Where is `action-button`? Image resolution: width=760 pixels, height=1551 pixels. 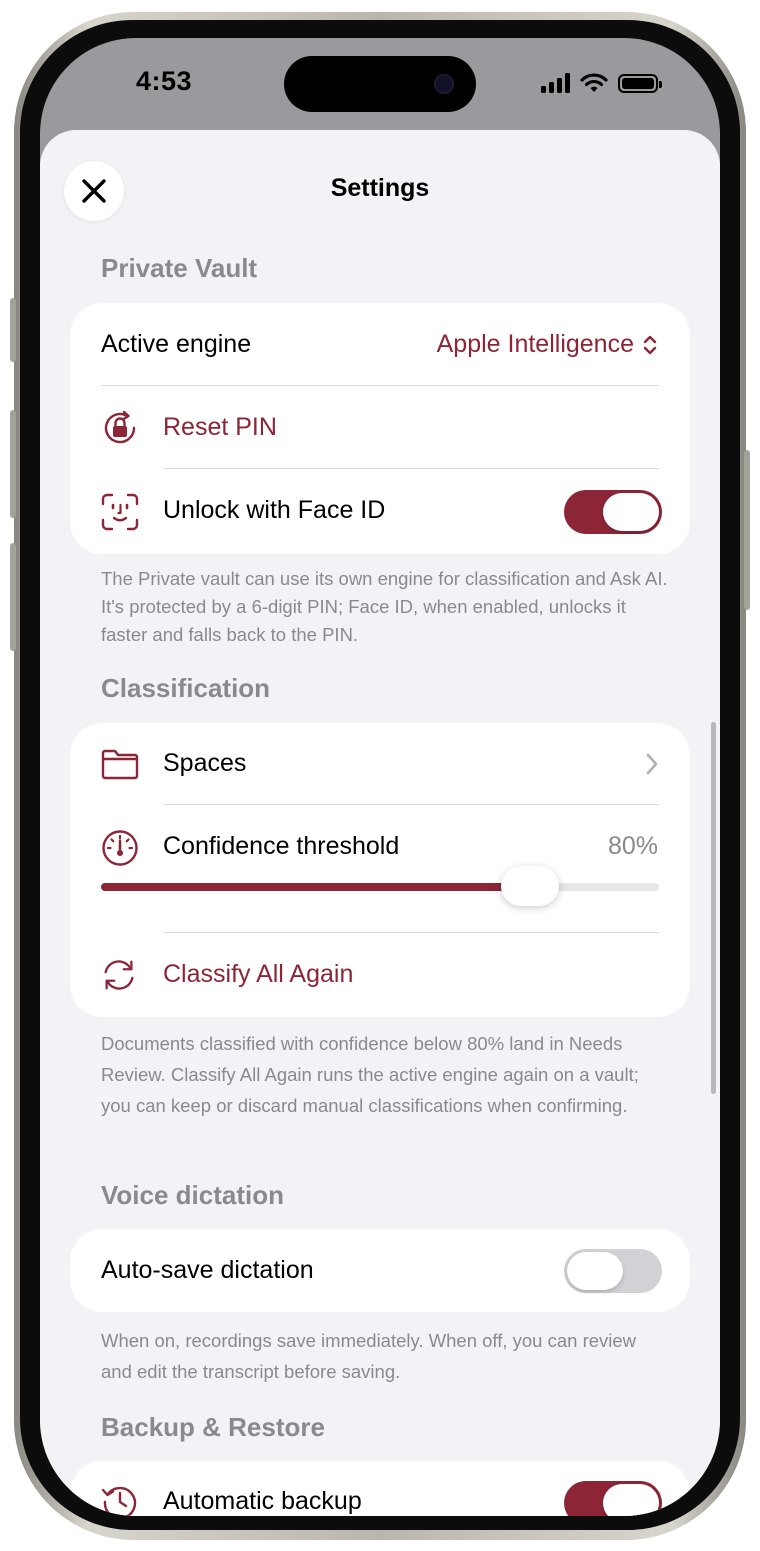
action-button is located at coordinates (13, 330).